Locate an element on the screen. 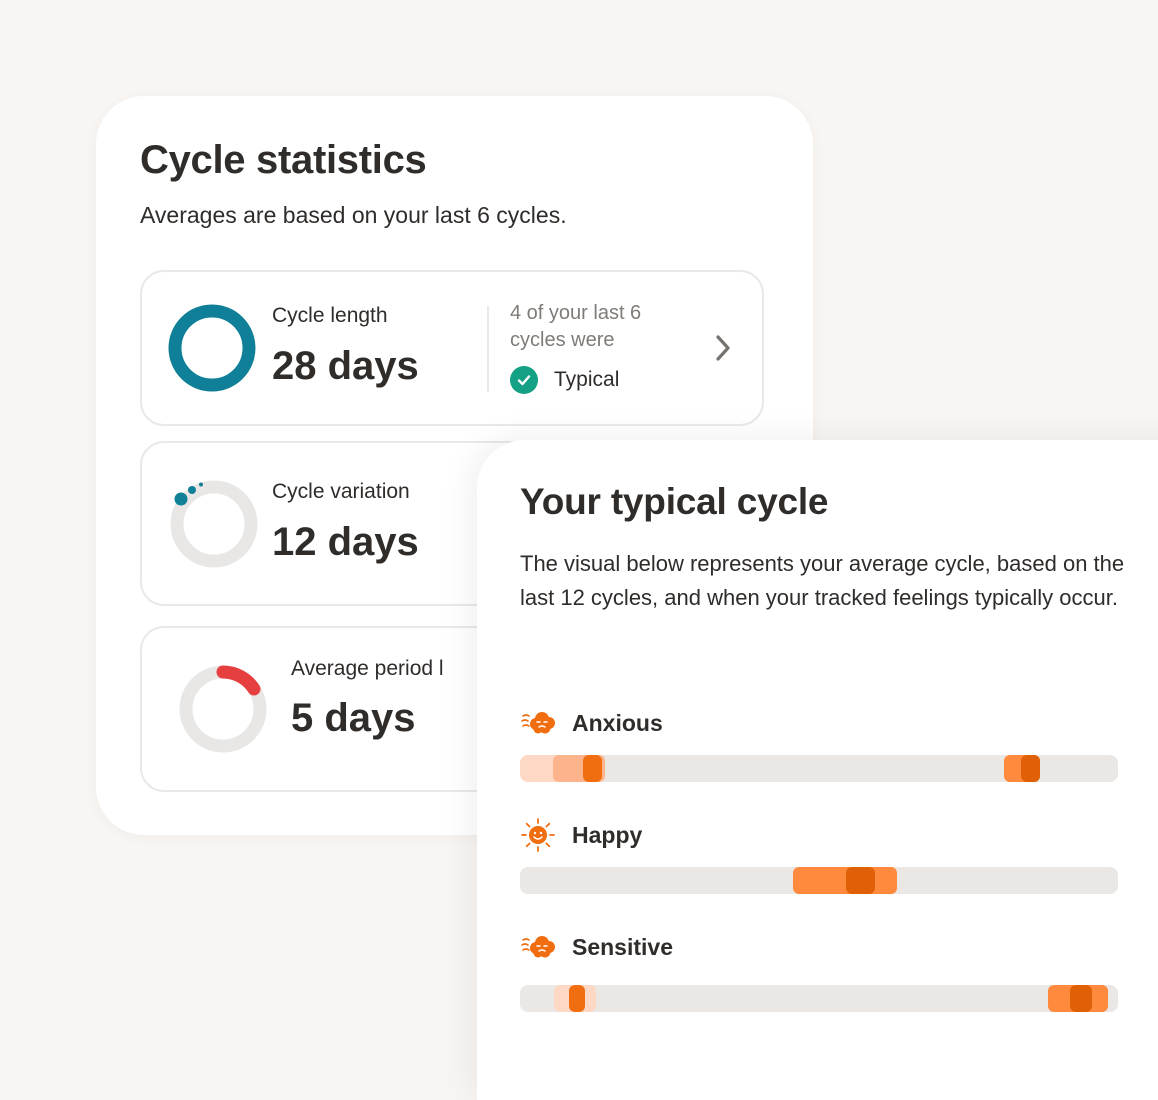  stats-title: Cycle statistics is located at coordinates (283, 160).